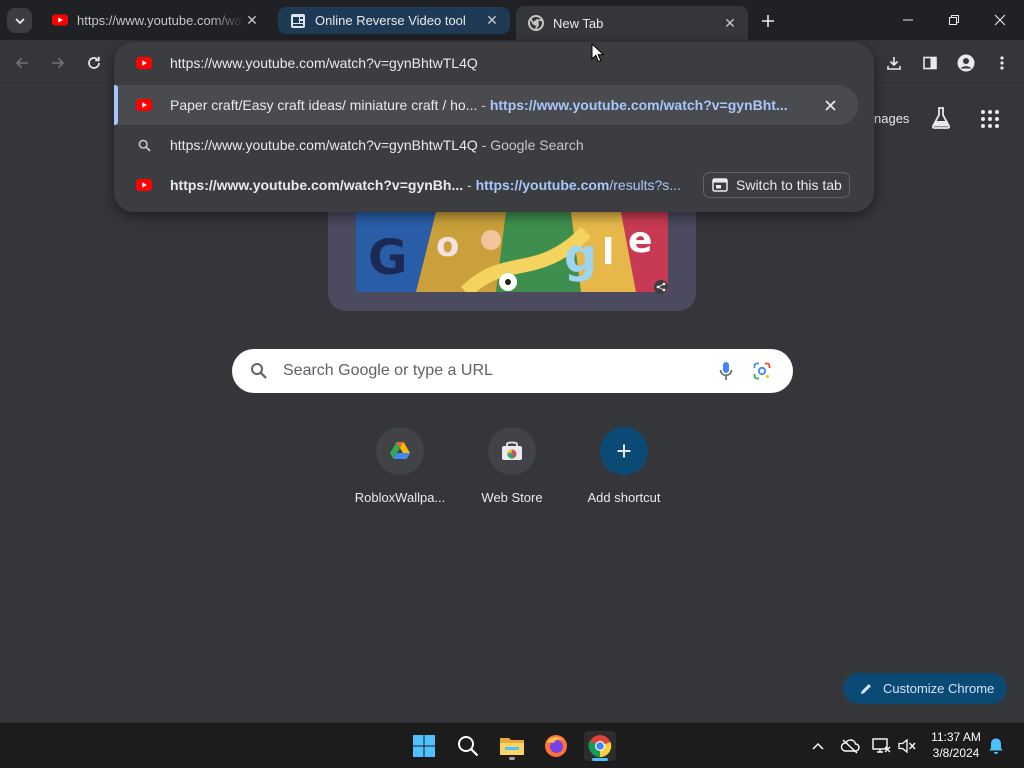 The image size is (1024, 768). I want to click on ntp-search-box, so click(512, 371).